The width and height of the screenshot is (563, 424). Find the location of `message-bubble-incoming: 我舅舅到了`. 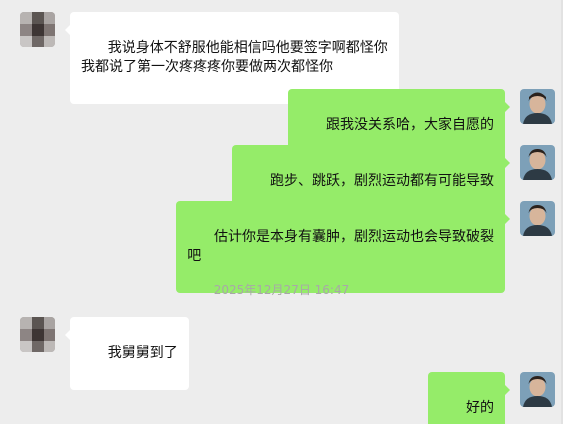

message-bubble-incoming: 我舅舅到了 is located at coordinates (127, 353).